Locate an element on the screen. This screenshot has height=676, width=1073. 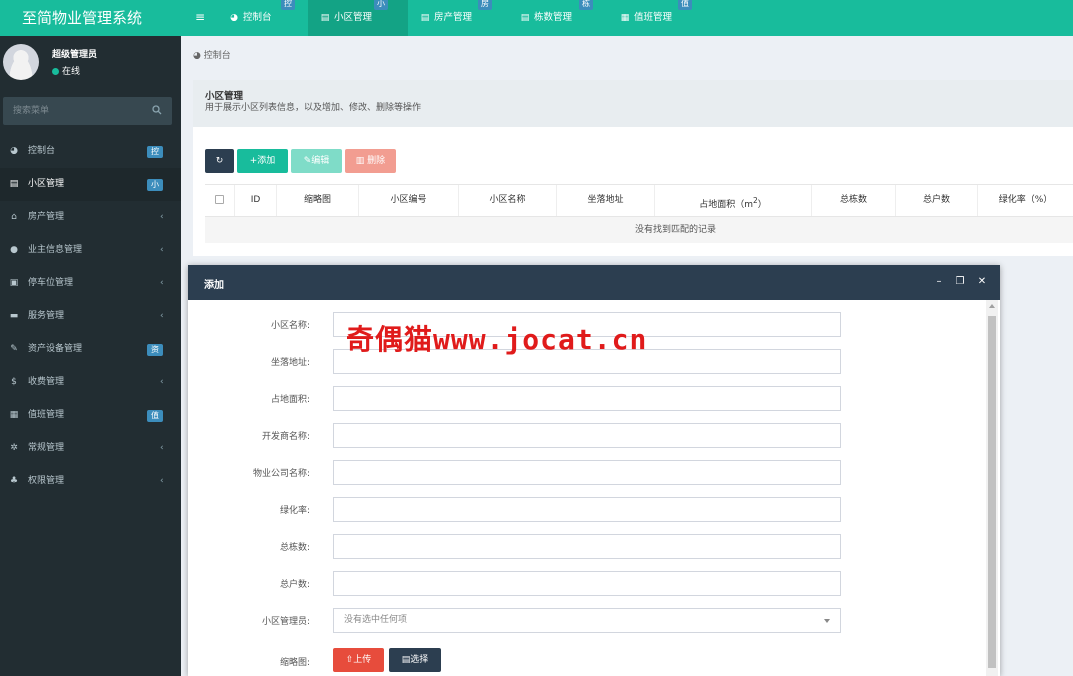
app-title: 至简物业管理系统 is located at coordinates (90, 18).